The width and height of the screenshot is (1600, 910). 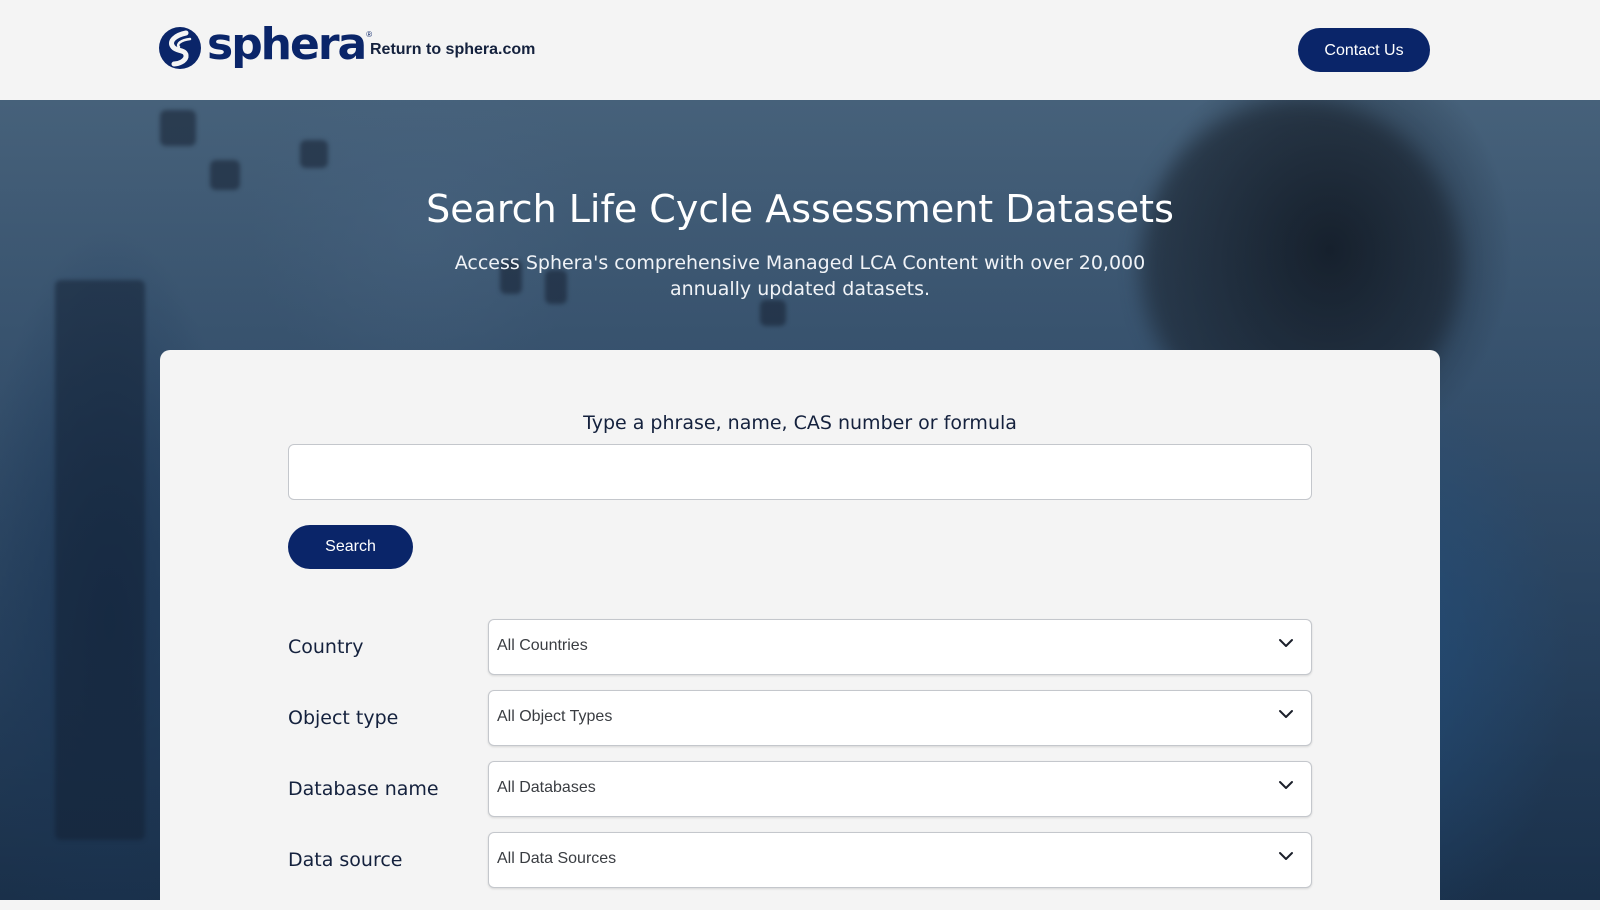 I want to click on filter-row-data-source: Data source All Data Sources, so click(x=800, y=860).